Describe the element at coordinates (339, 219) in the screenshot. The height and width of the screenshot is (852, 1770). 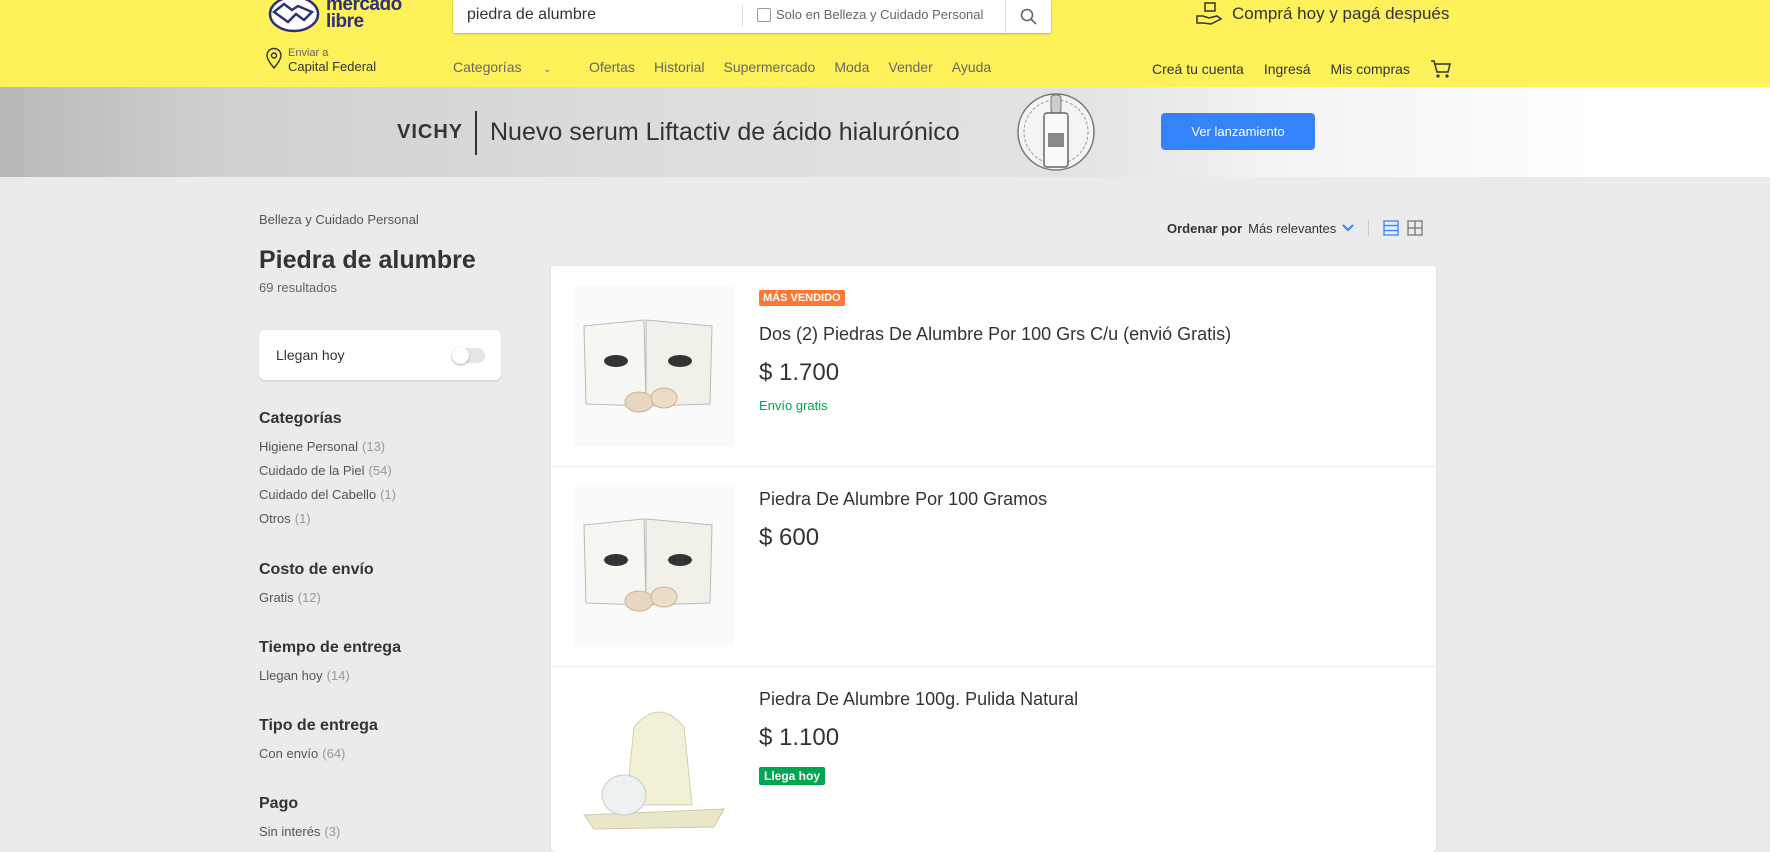
I see `breadcrumb: Belleza y Cuidado Personal` at that location.